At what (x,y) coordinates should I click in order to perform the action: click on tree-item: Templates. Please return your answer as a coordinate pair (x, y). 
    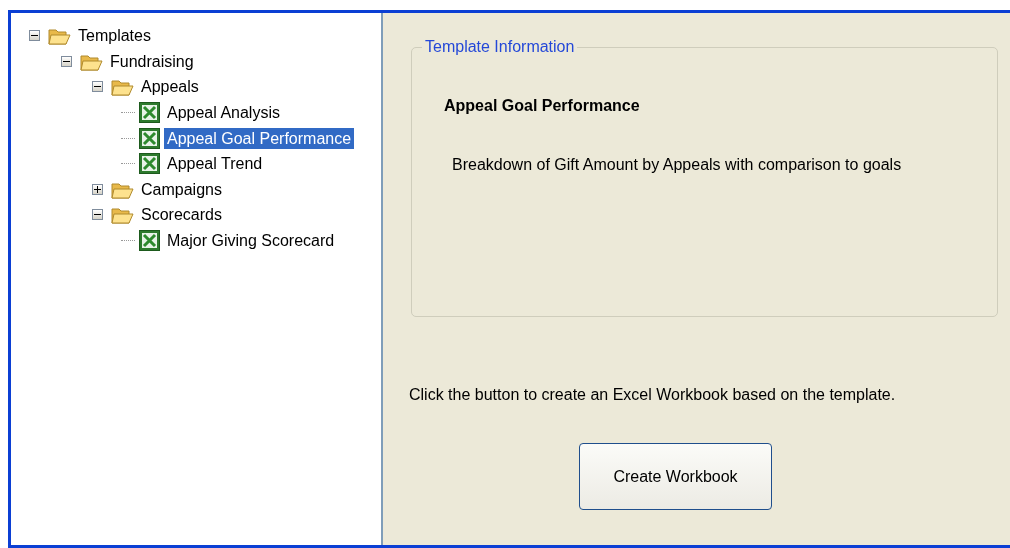
    Looking at the image, I should click on (114, 36).